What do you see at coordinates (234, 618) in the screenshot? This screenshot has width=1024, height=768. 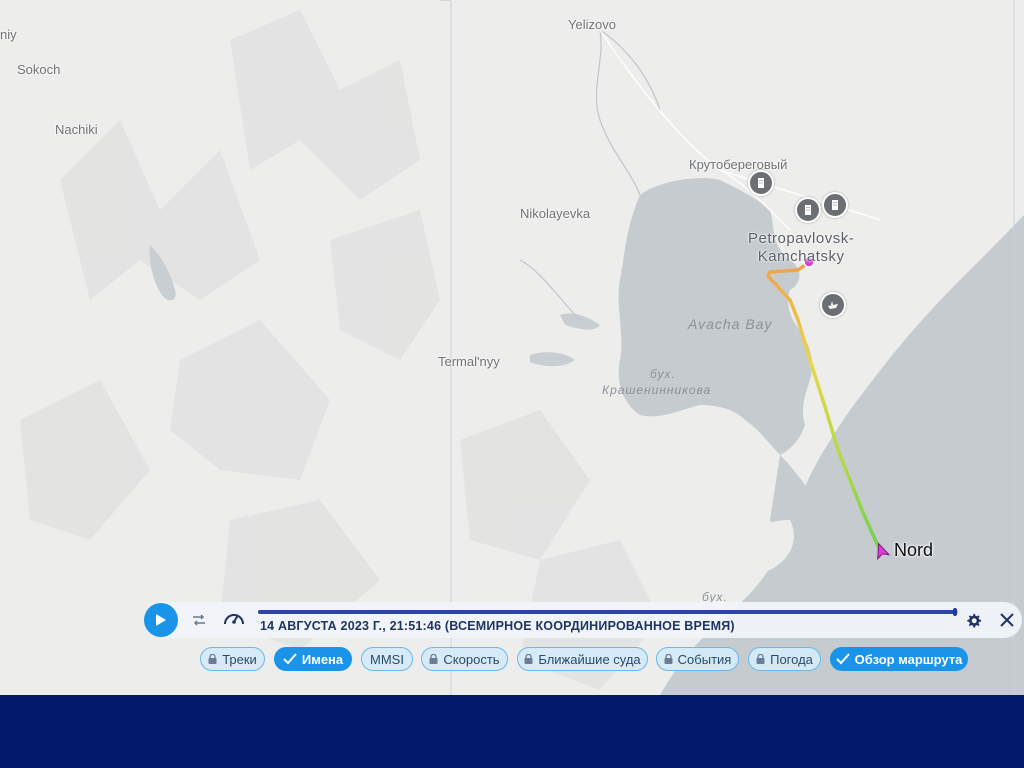 I see `speedometer-icon` at bounding box center [234, 618].